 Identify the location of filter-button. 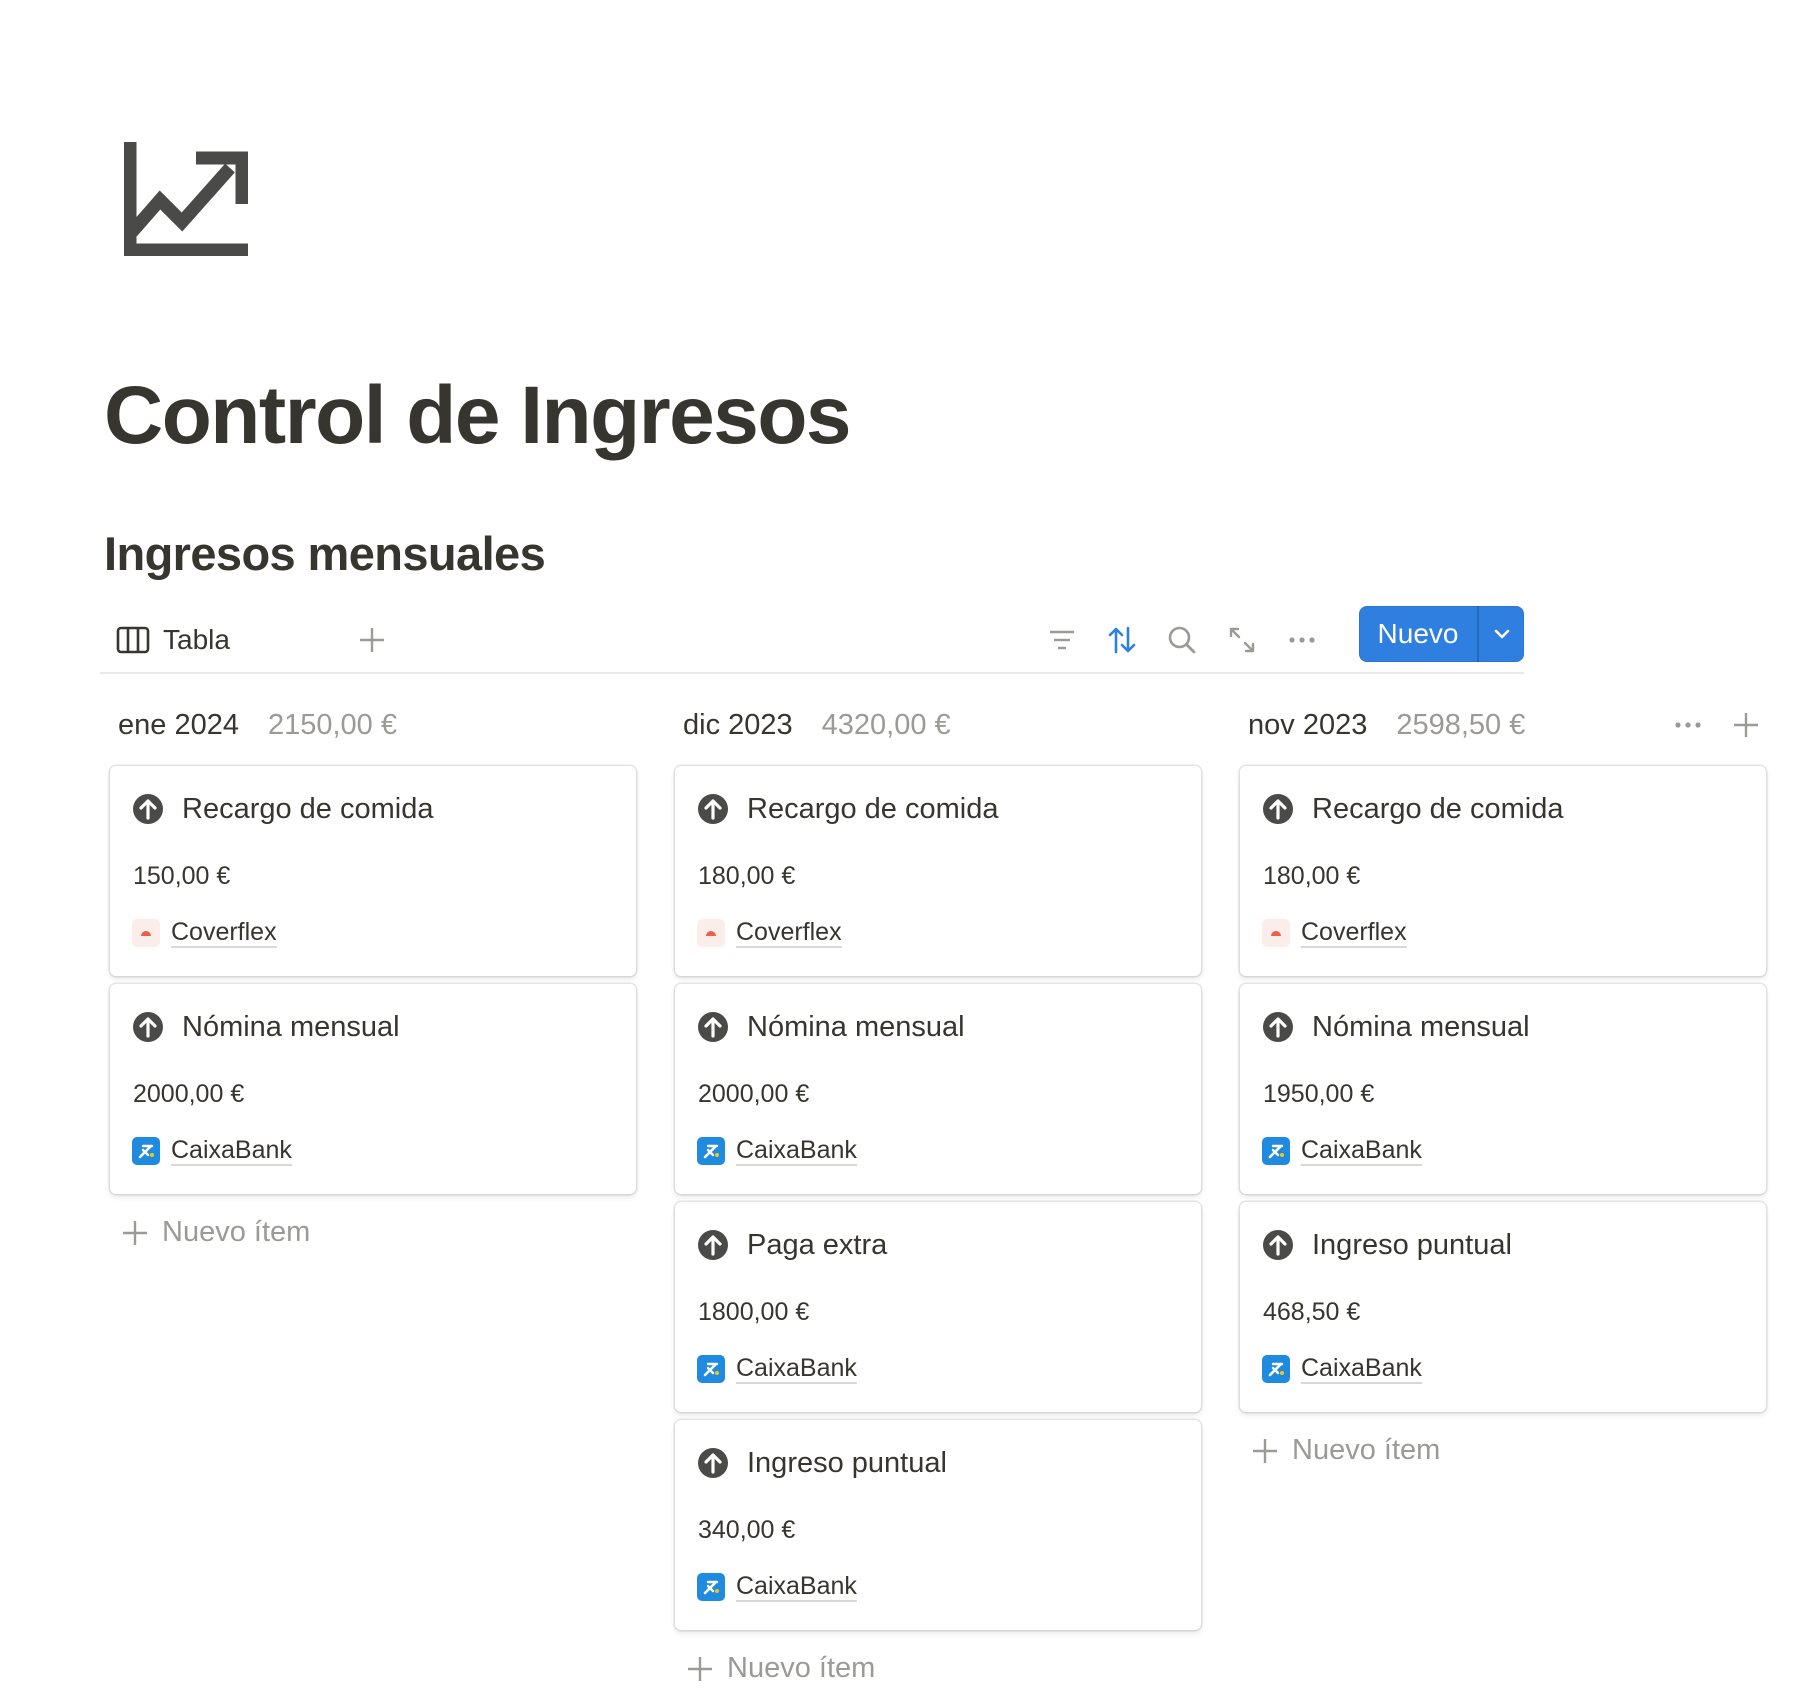
(1062, 640).